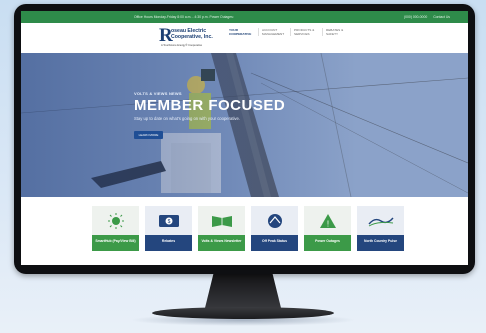 The width and height of the screenshot is (486, 333). Describe the element at coordinates (274, 243) in the screenshot. I see `card-label: Off Peak Status` at that location.